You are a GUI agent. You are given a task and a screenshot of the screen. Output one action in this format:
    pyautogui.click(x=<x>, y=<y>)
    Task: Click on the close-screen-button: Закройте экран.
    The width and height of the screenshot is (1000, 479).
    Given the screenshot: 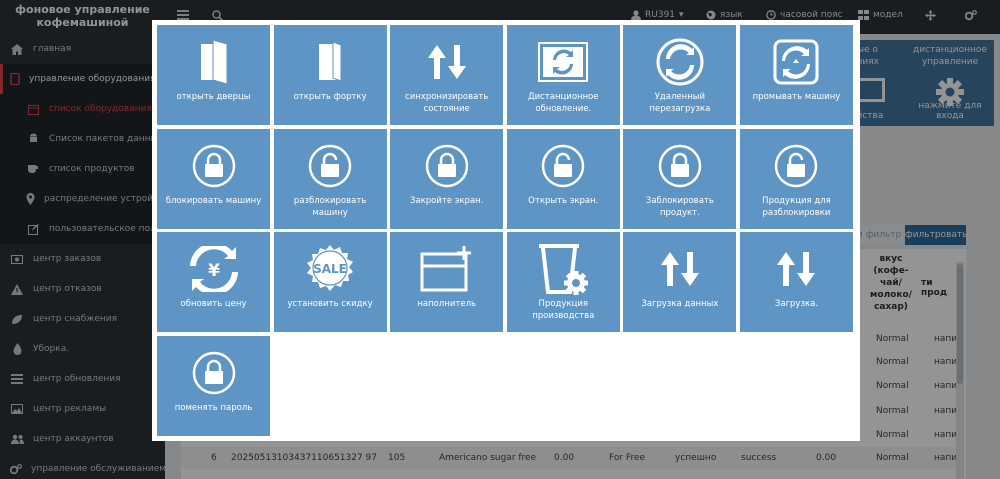 What is the action you would take?
    pyautogui.click(x=447, y=178)
    